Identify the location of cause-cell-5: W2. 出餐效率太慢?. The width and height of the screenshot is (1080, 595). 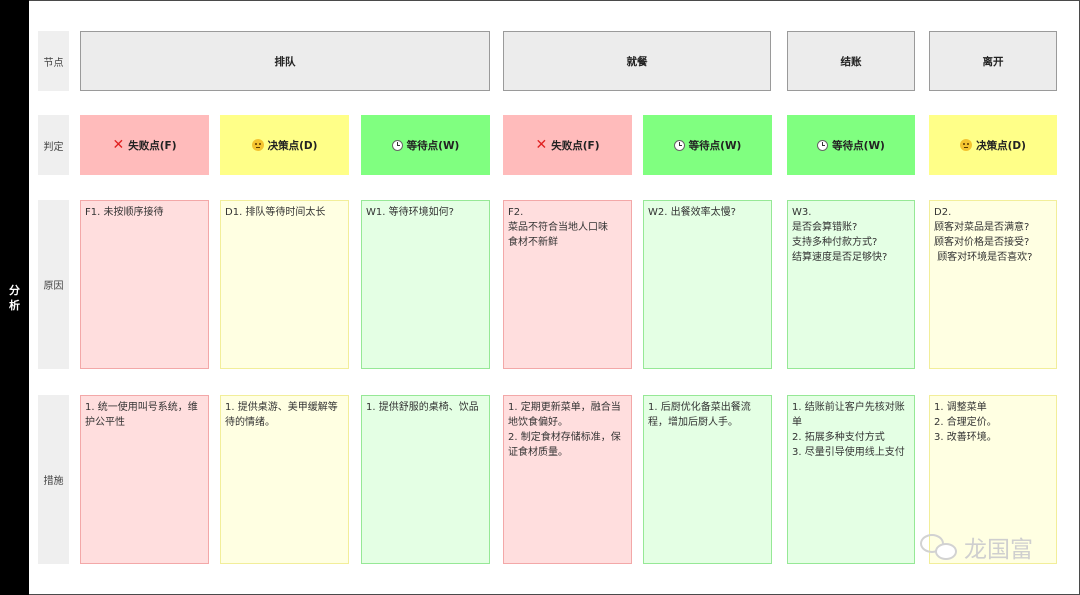
(707, 284).